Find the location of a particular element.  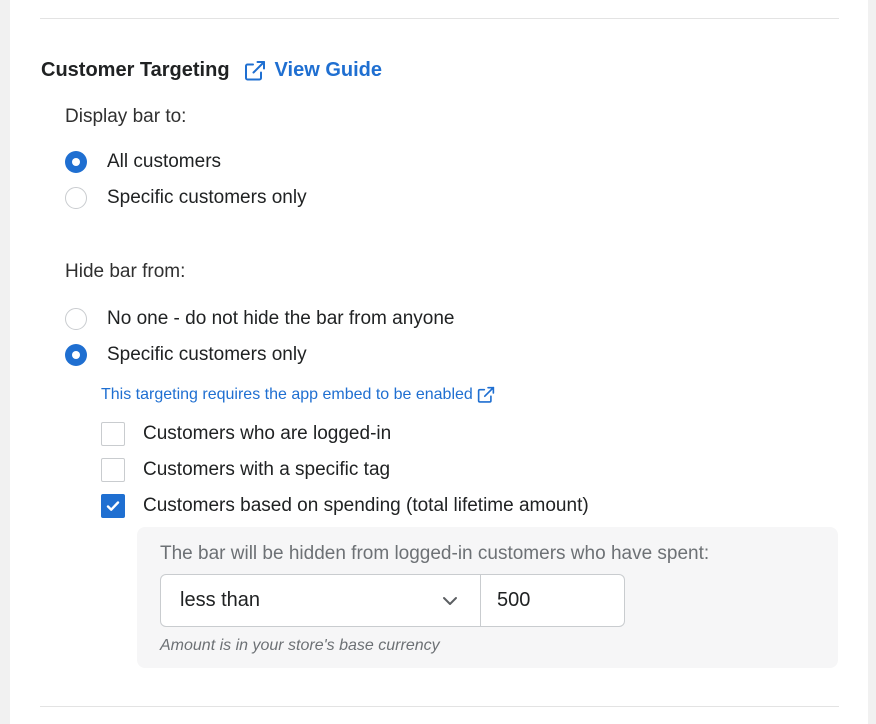

checkbox-label: Customers who are logged-in is located at coordinates (267, 433).